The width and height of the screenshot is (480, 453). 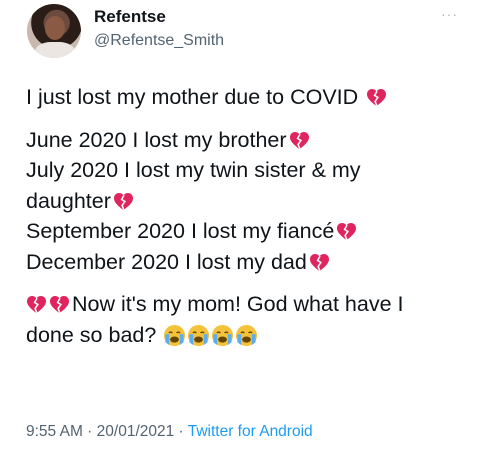 What do you see at coordinates (130, 17) in the screenshot?
I see `author-display-name: Refentse` at bounding box center [130, 17].